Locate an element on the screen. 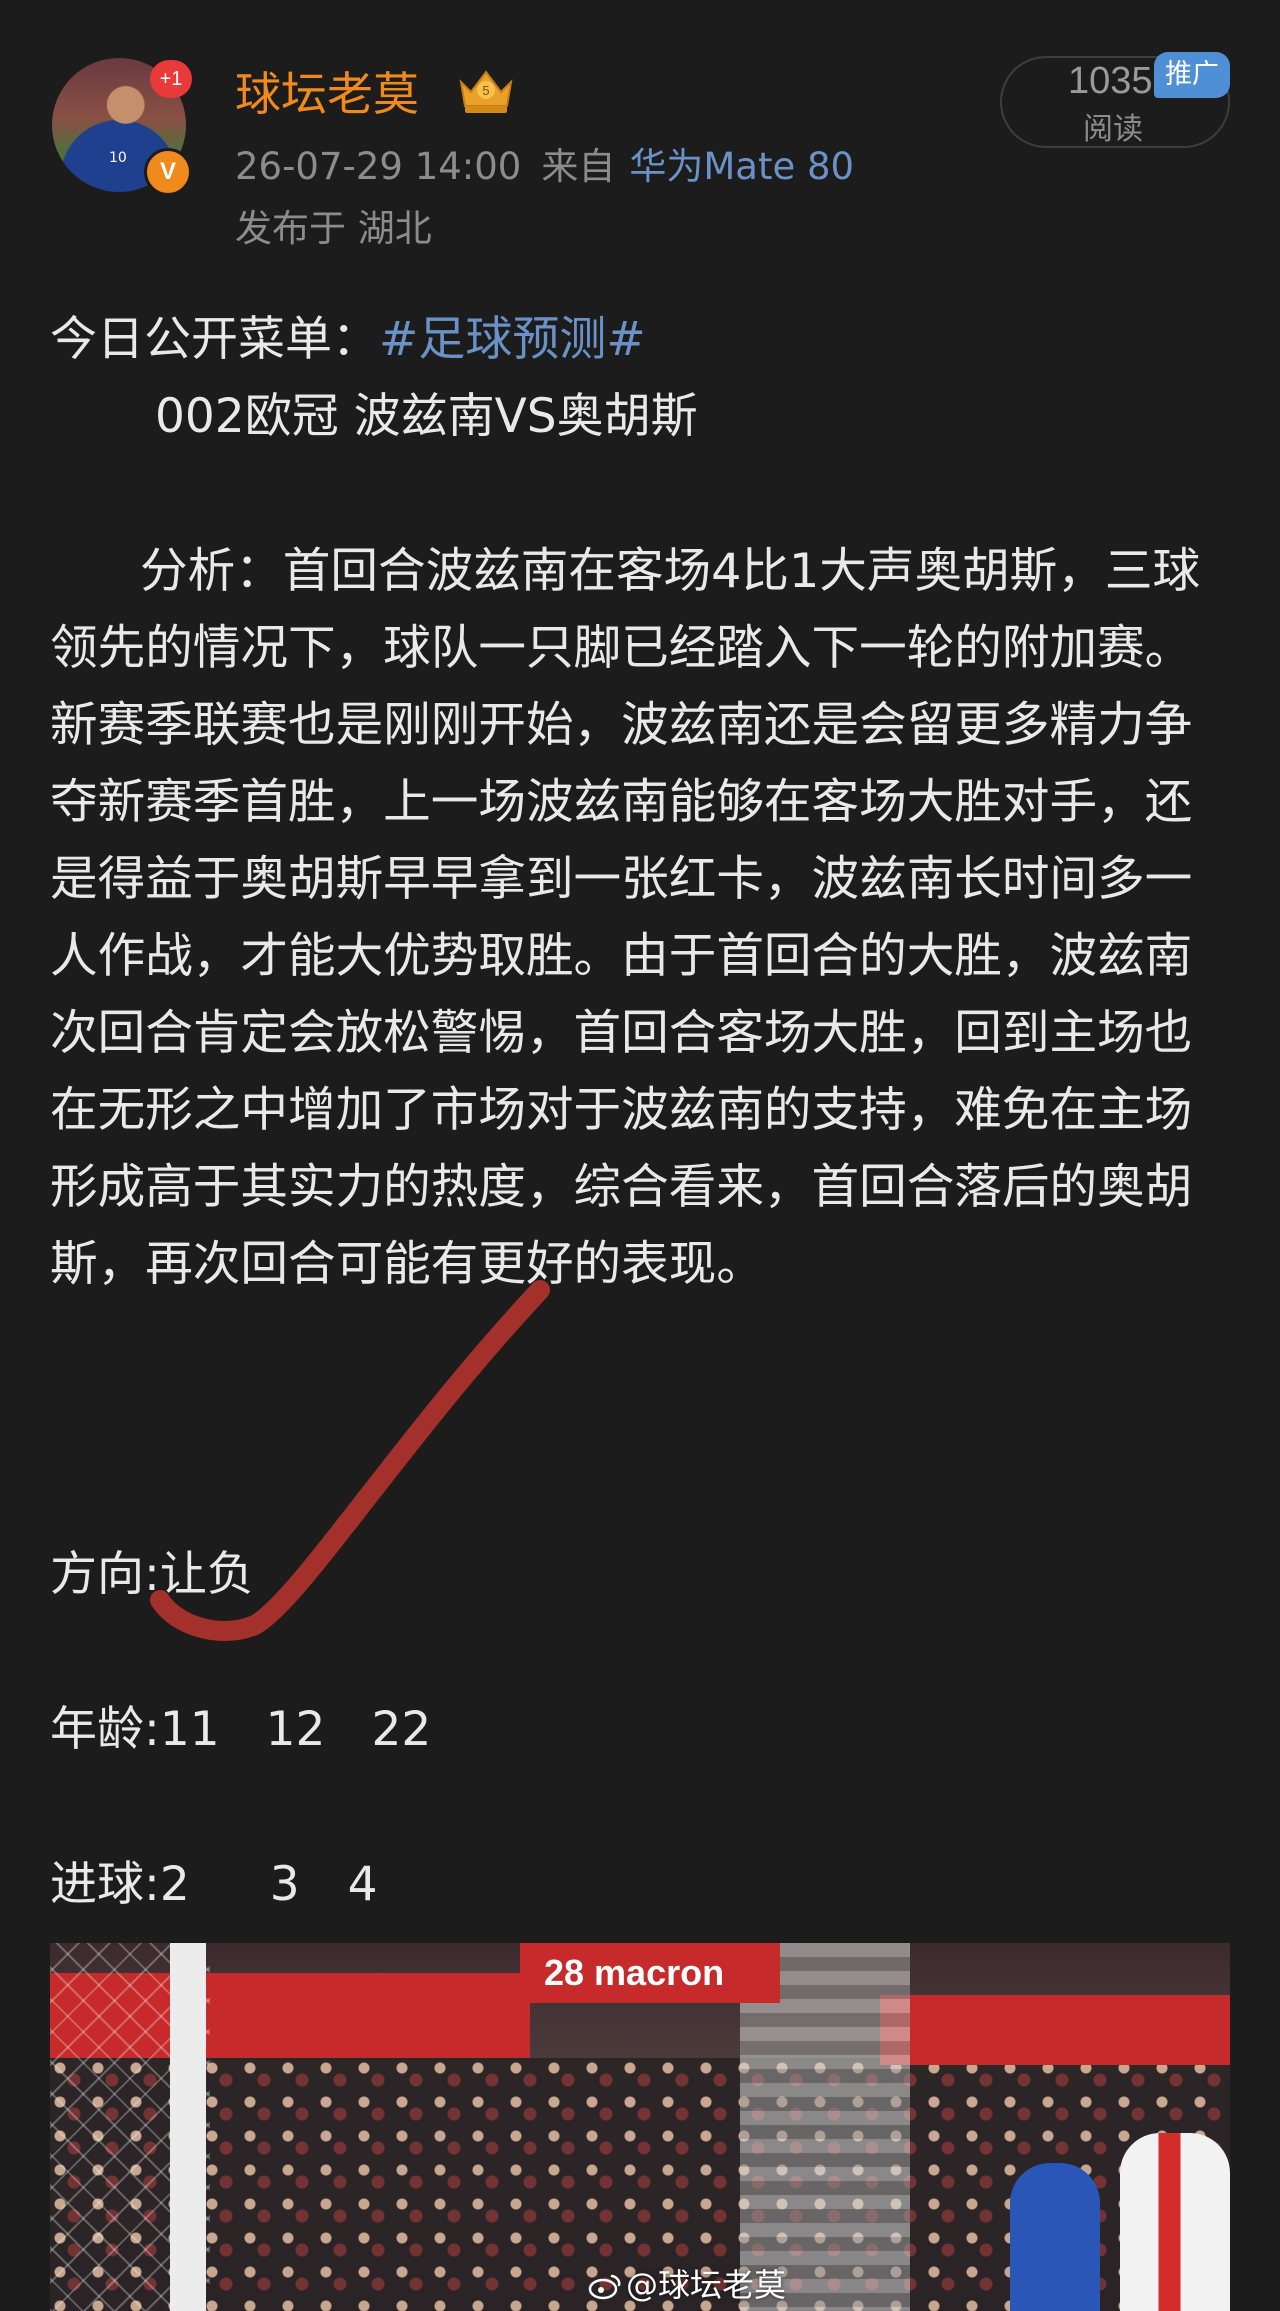 The height and width of the screenshot is (2311, 1280). player-figure-white is located at coordinates (1175, 2222).